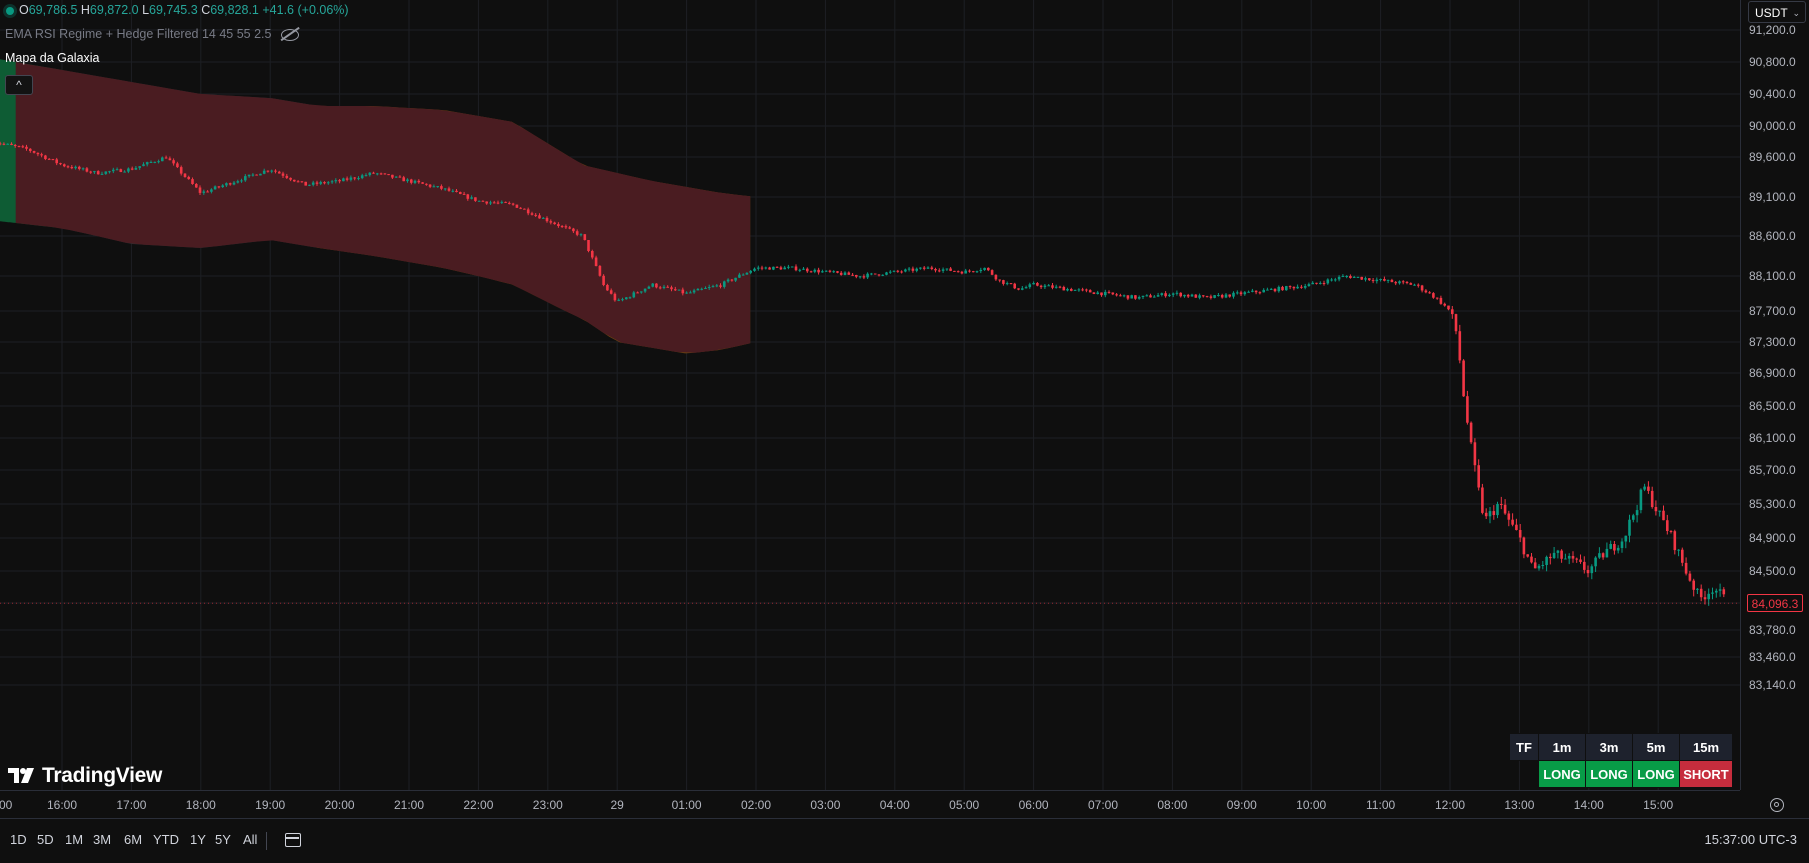 The image size is (1809, 863). What do you see at coordinates (102, 839) in the screenshot?
I see `range-button-3m: 3M` at bounding box center [102, 839].